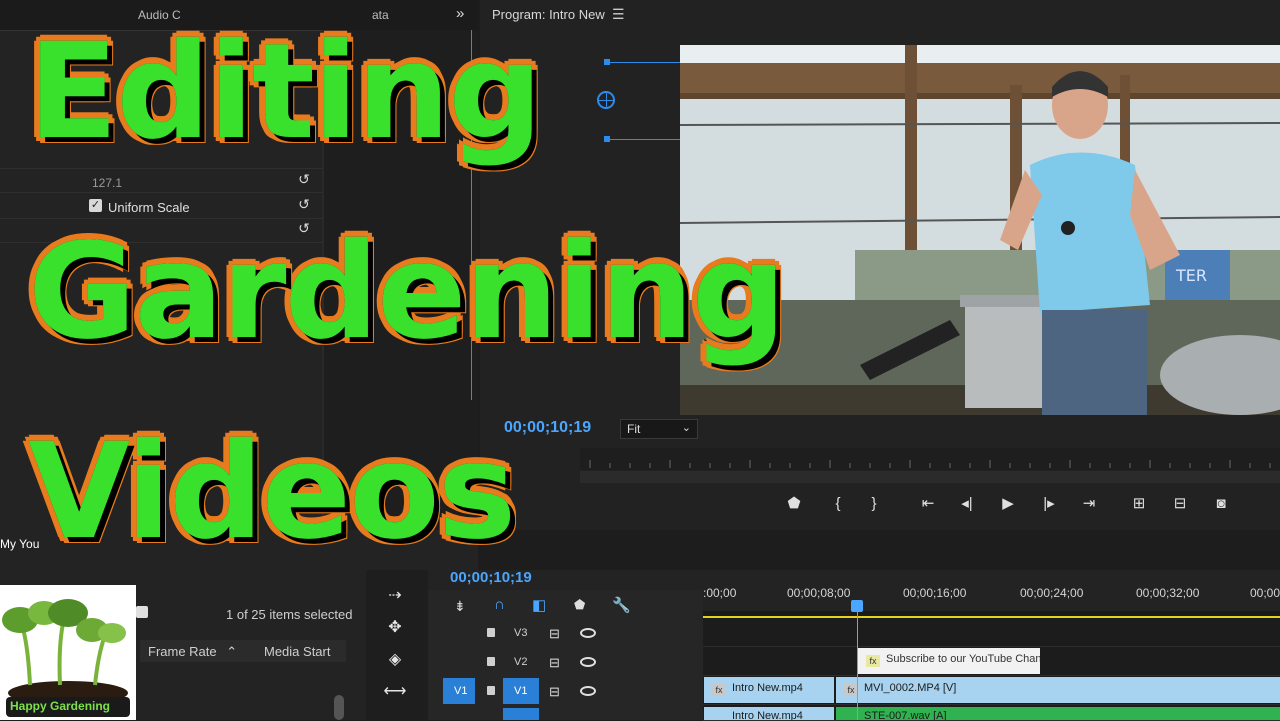  Describe the element at coordinates (1058, 713) in the screenshot. I see `clip-ste-007-audio: STE-007.wav [A]` at that location.